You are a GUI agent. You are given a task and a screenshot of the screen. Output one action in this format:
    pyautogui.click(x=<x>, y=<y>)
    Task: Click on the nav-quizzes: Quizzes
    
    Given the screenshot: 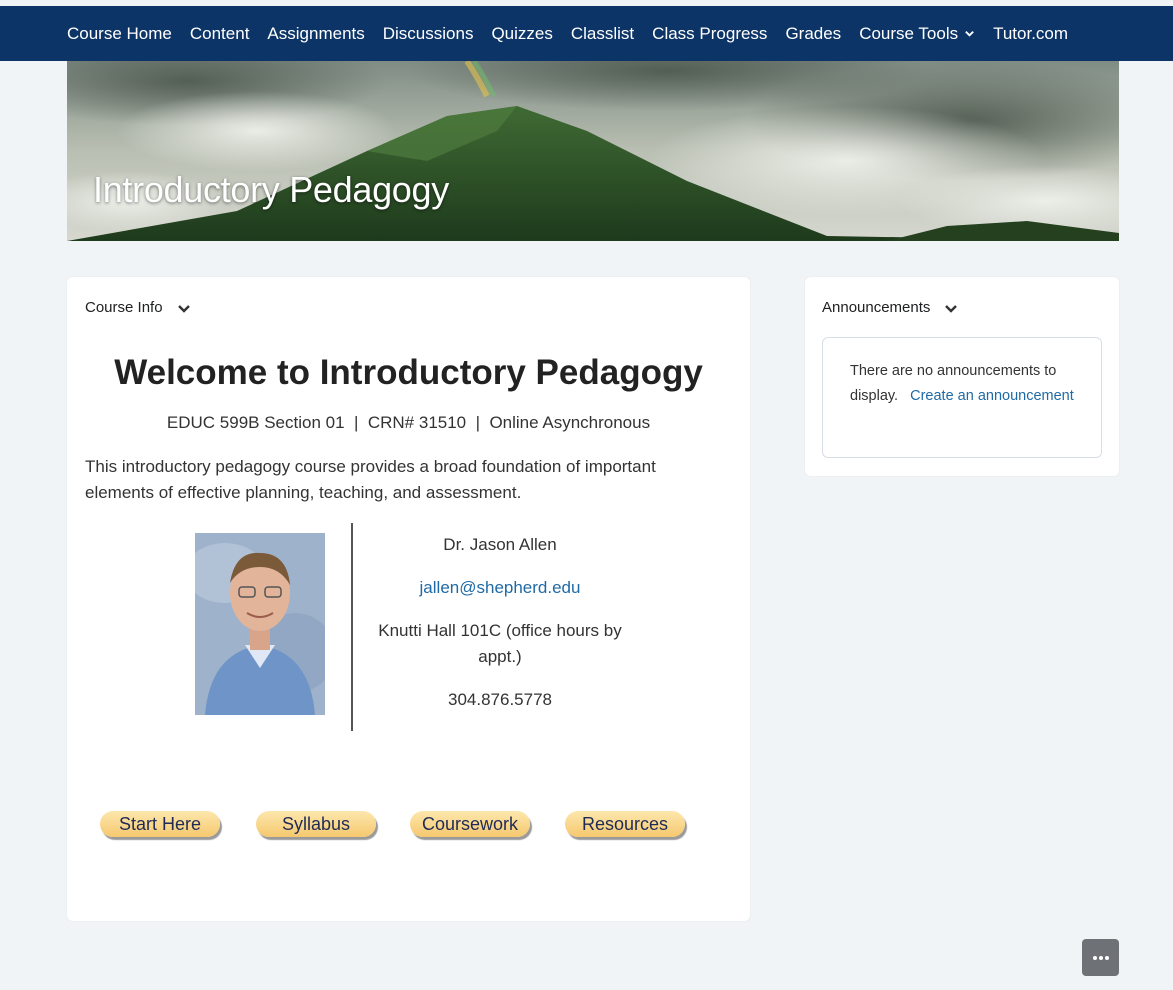 What is the action you would take?
    pyautogui.click(x=521, y=34)
    